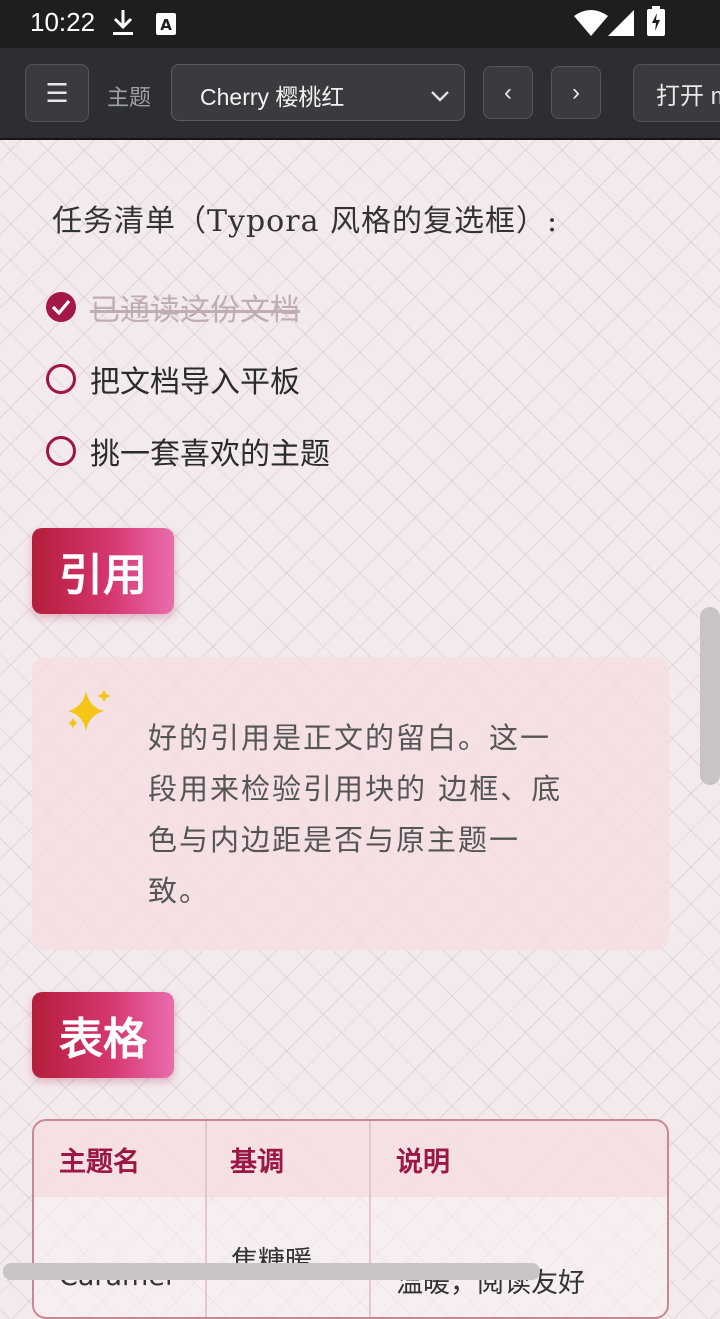 This screenshot has height=1319, width=720. I want to click on horizontal-scrollbar, so click(271, 1271).